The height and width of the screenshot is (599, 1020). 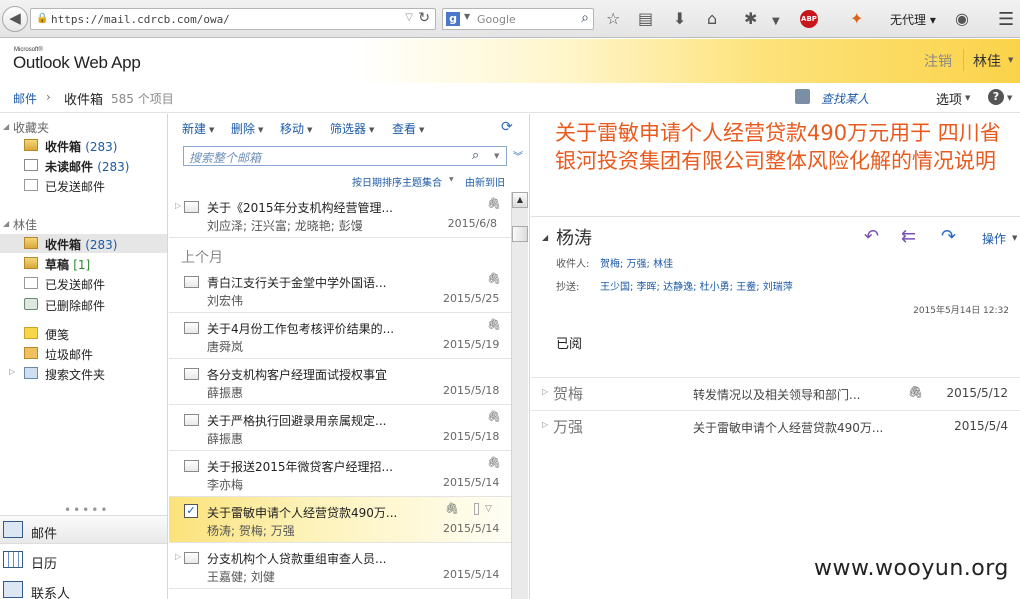 What do you see at coordinates (25, 224) in the screenshot?
I see `mailbox-heading: 林佳` at bounding box center [25, 224].